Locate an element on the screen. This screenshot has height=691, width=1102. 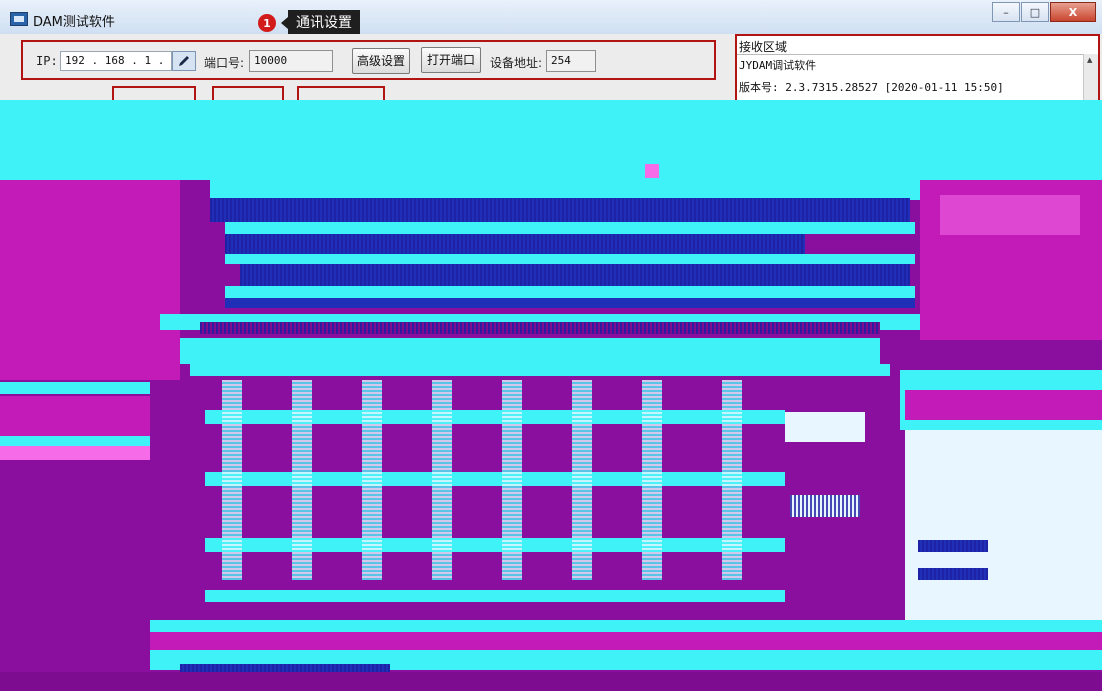
maximize-button: □ is located at coordinates (1035, 12).